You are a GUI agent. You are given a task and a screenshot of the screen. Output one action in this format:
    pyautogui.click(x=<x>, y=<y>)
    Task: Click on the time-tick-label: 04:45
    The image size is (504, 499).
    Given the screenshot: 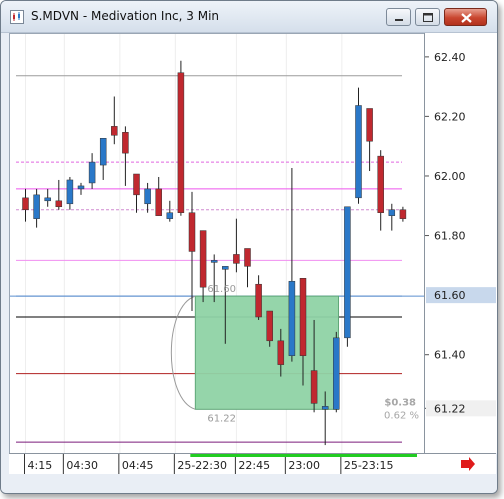 What is the action you would take?
    pyautogui.click(x=138, y=465)
    